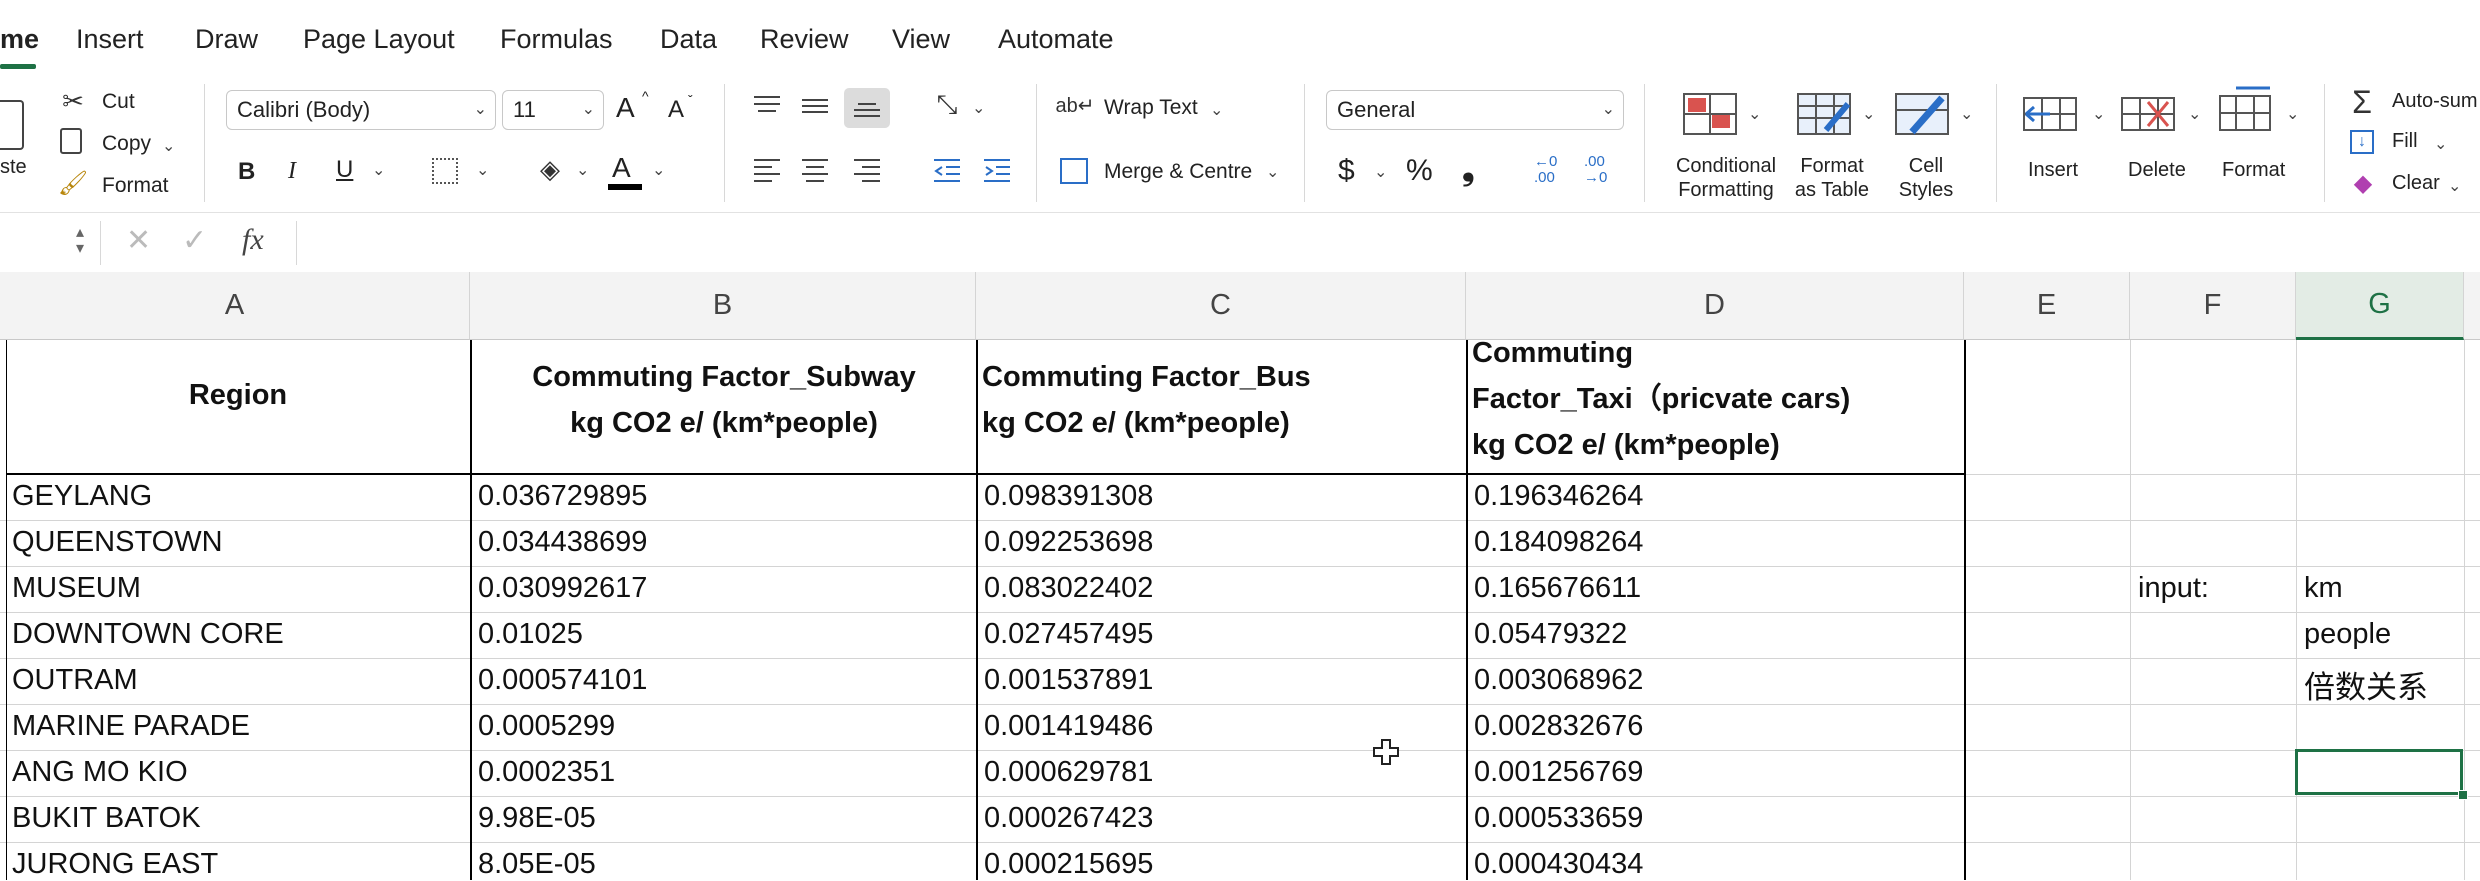 Image resolution: width=2480 pixels, height=881 pixels. What do you see at coordinates (2416, 183) in the screenshot?
I see `clear-button: Clear` at bounding box center [2416, 183].